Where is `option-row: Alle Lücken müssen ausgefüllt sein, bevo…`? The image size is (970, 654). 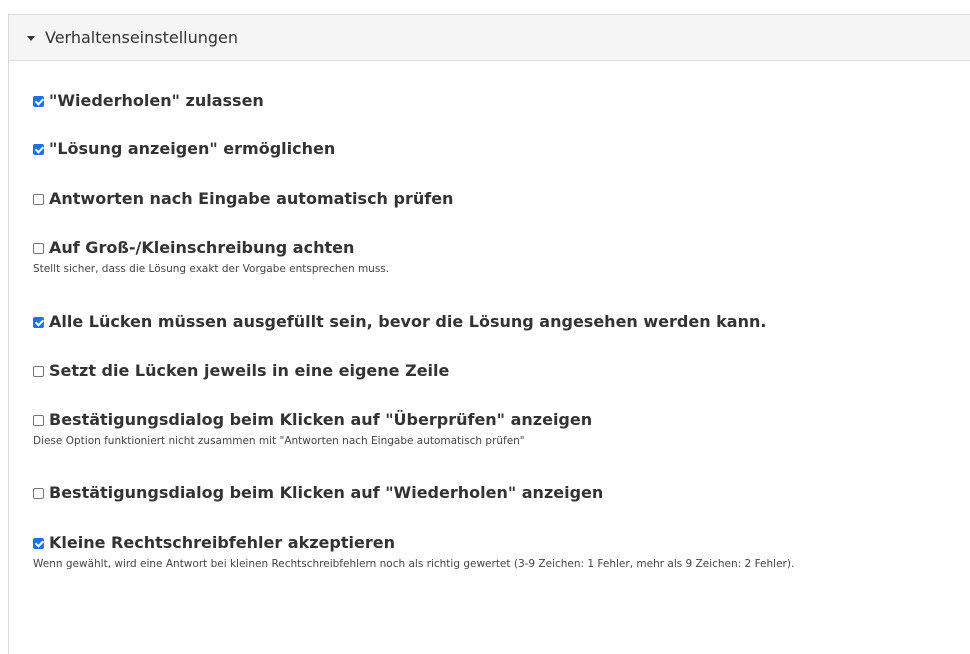 option-row: Alle Lücken müssen ausgefüllt sein, bevo… is located at coordinates (399, 321).